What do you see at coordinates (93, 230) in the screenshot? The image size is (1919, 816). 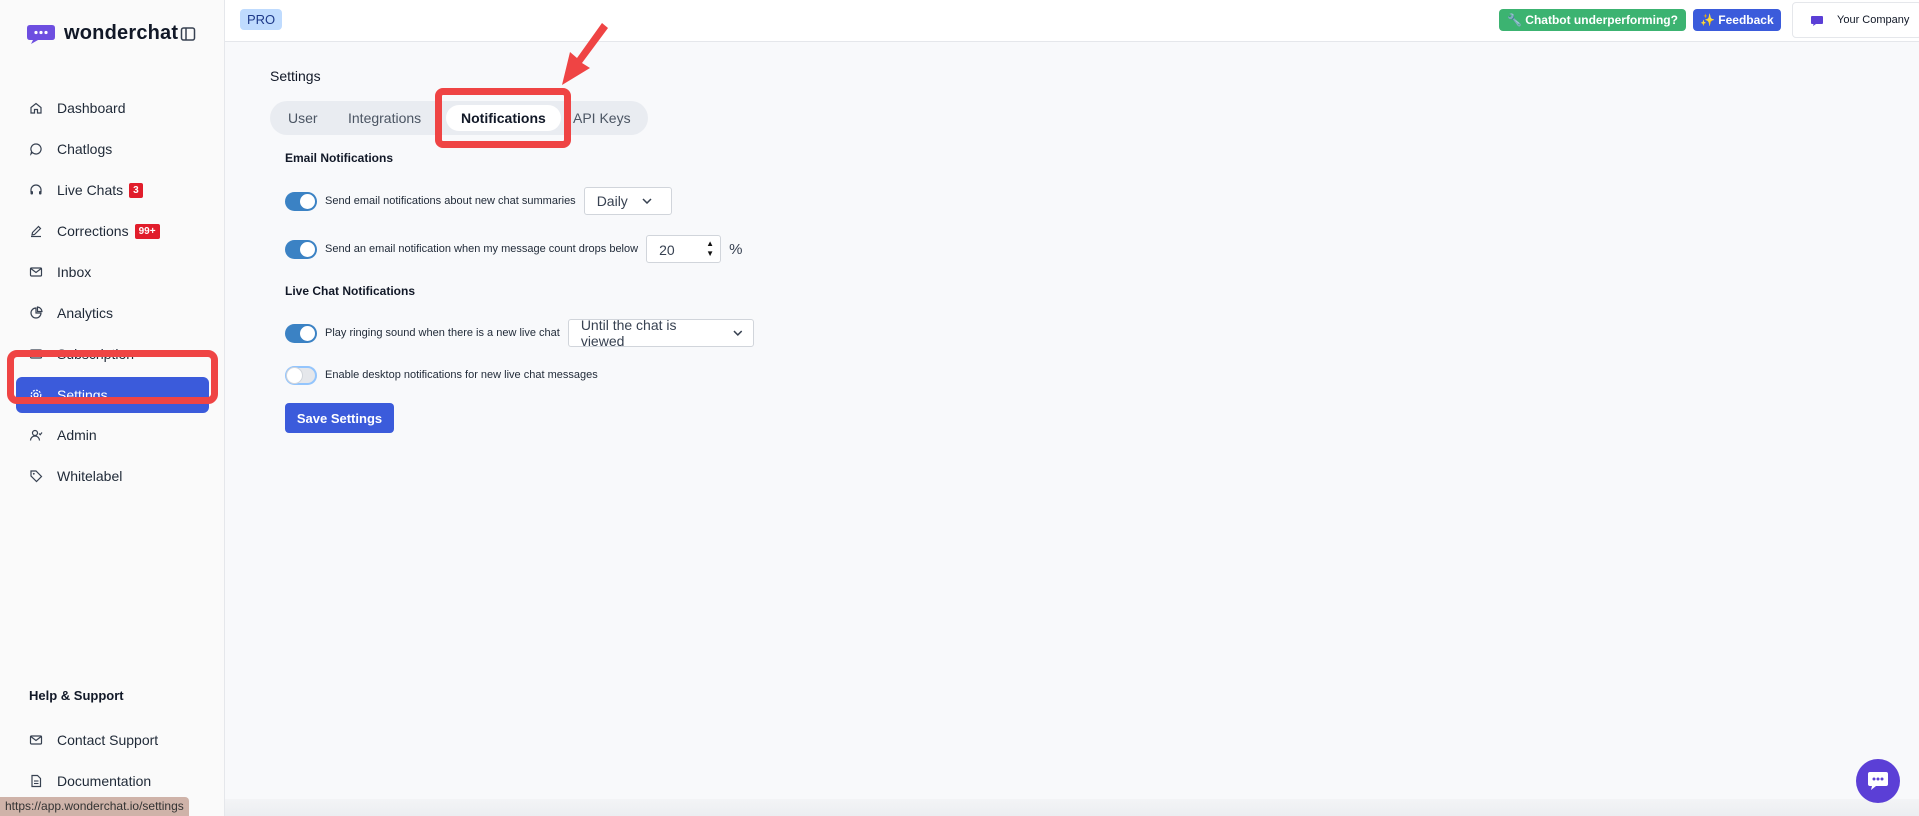 I see `sidebar-item-label: Corrections` at bounding box center [93, 230].